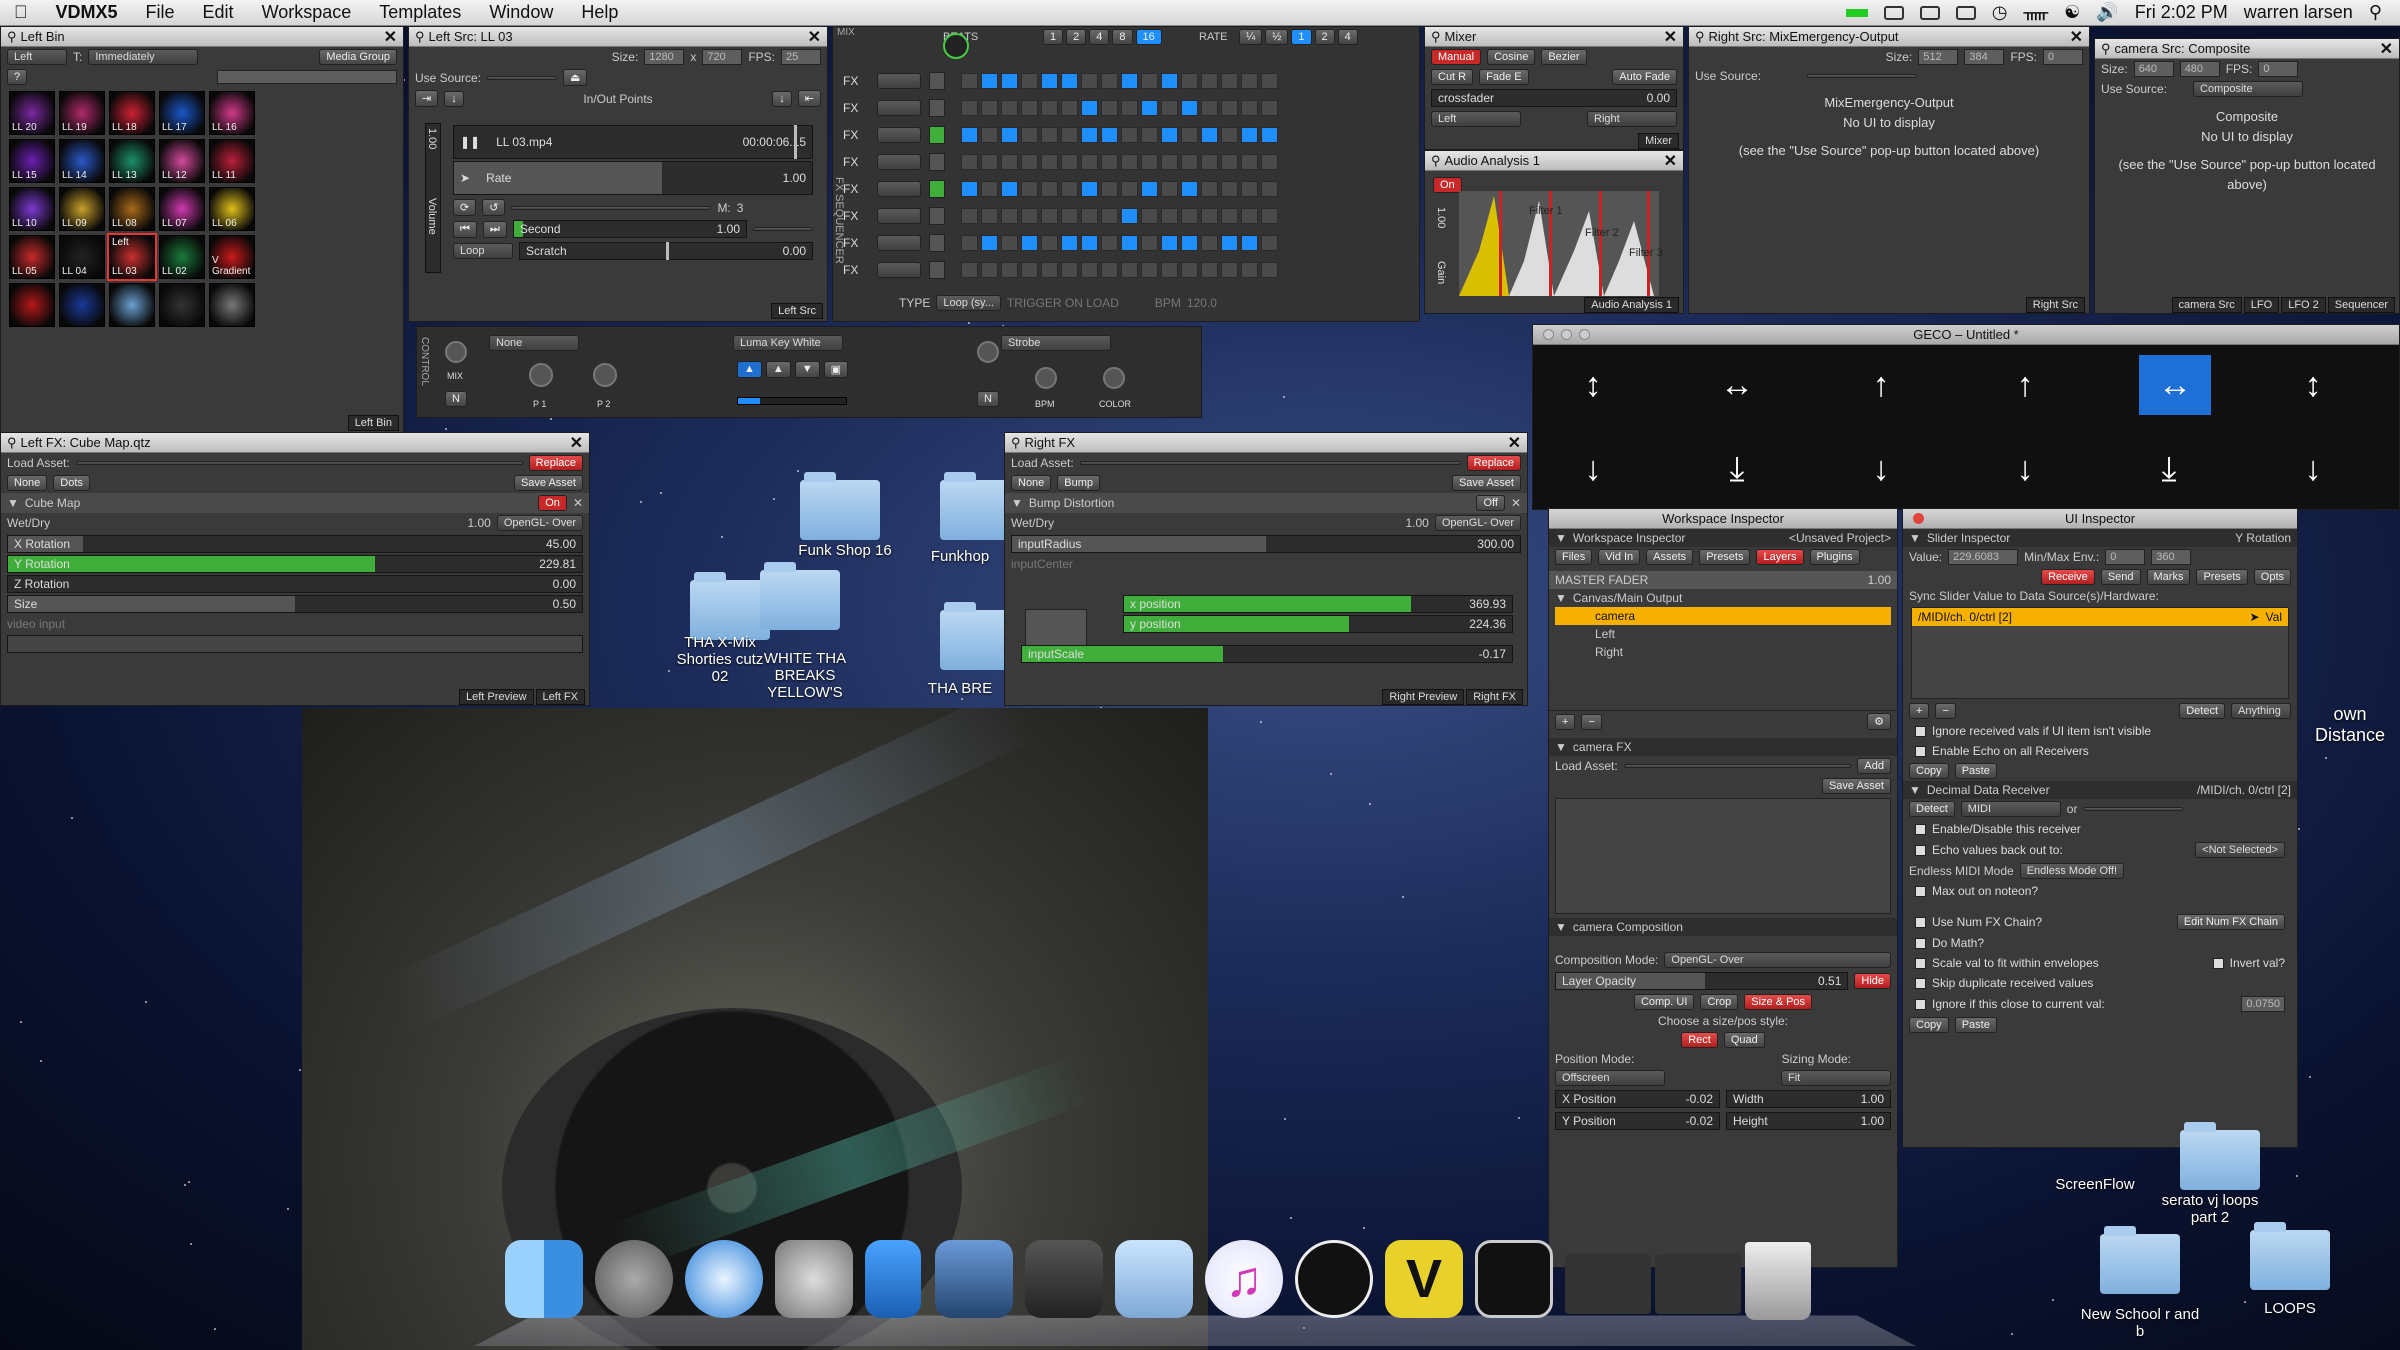 This screenshot has height=1350, width=2400. What do you see at coordinates (534, 343) in the screenshot?
I see `left-fx-select: None` at bounding box center [534, 343].